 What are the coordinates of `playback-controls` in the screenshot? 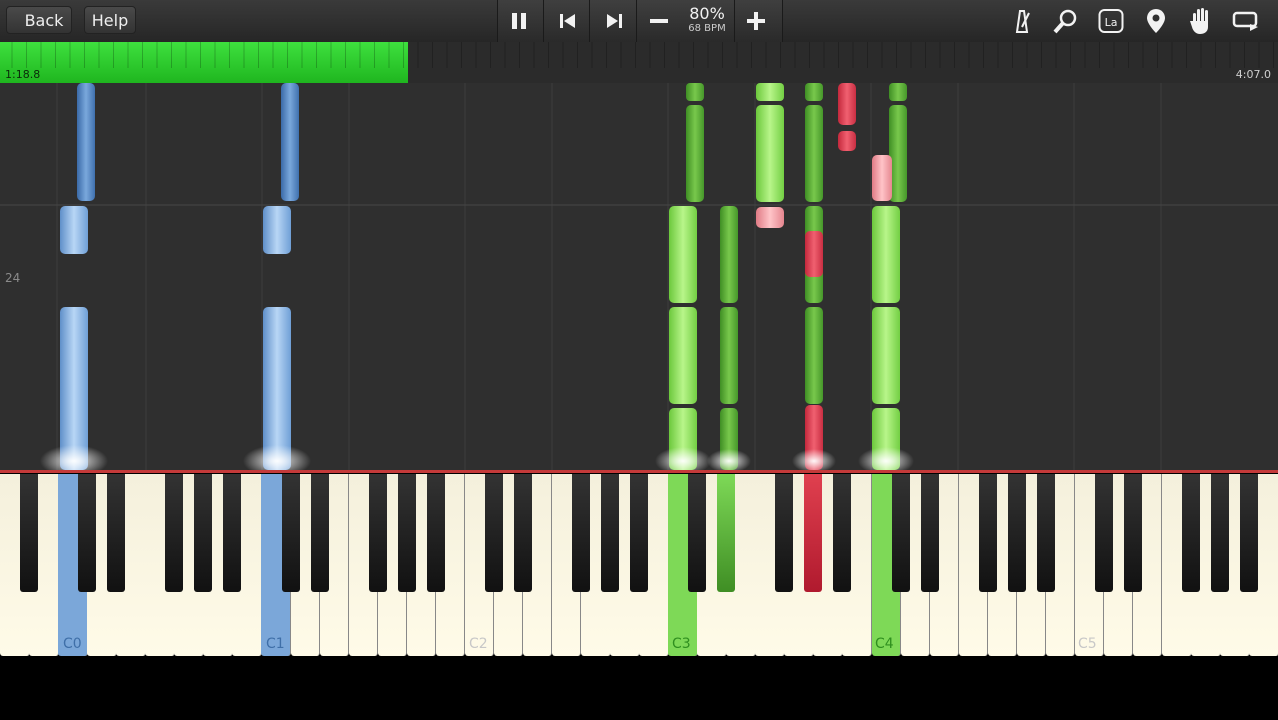 It's located at (640, 21).